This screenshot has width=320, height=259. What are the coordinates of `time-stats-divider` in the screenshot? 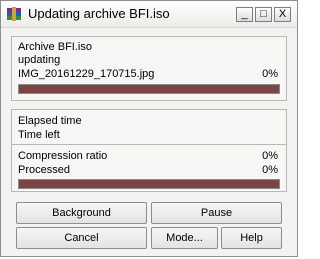 It's located at (149, 144).